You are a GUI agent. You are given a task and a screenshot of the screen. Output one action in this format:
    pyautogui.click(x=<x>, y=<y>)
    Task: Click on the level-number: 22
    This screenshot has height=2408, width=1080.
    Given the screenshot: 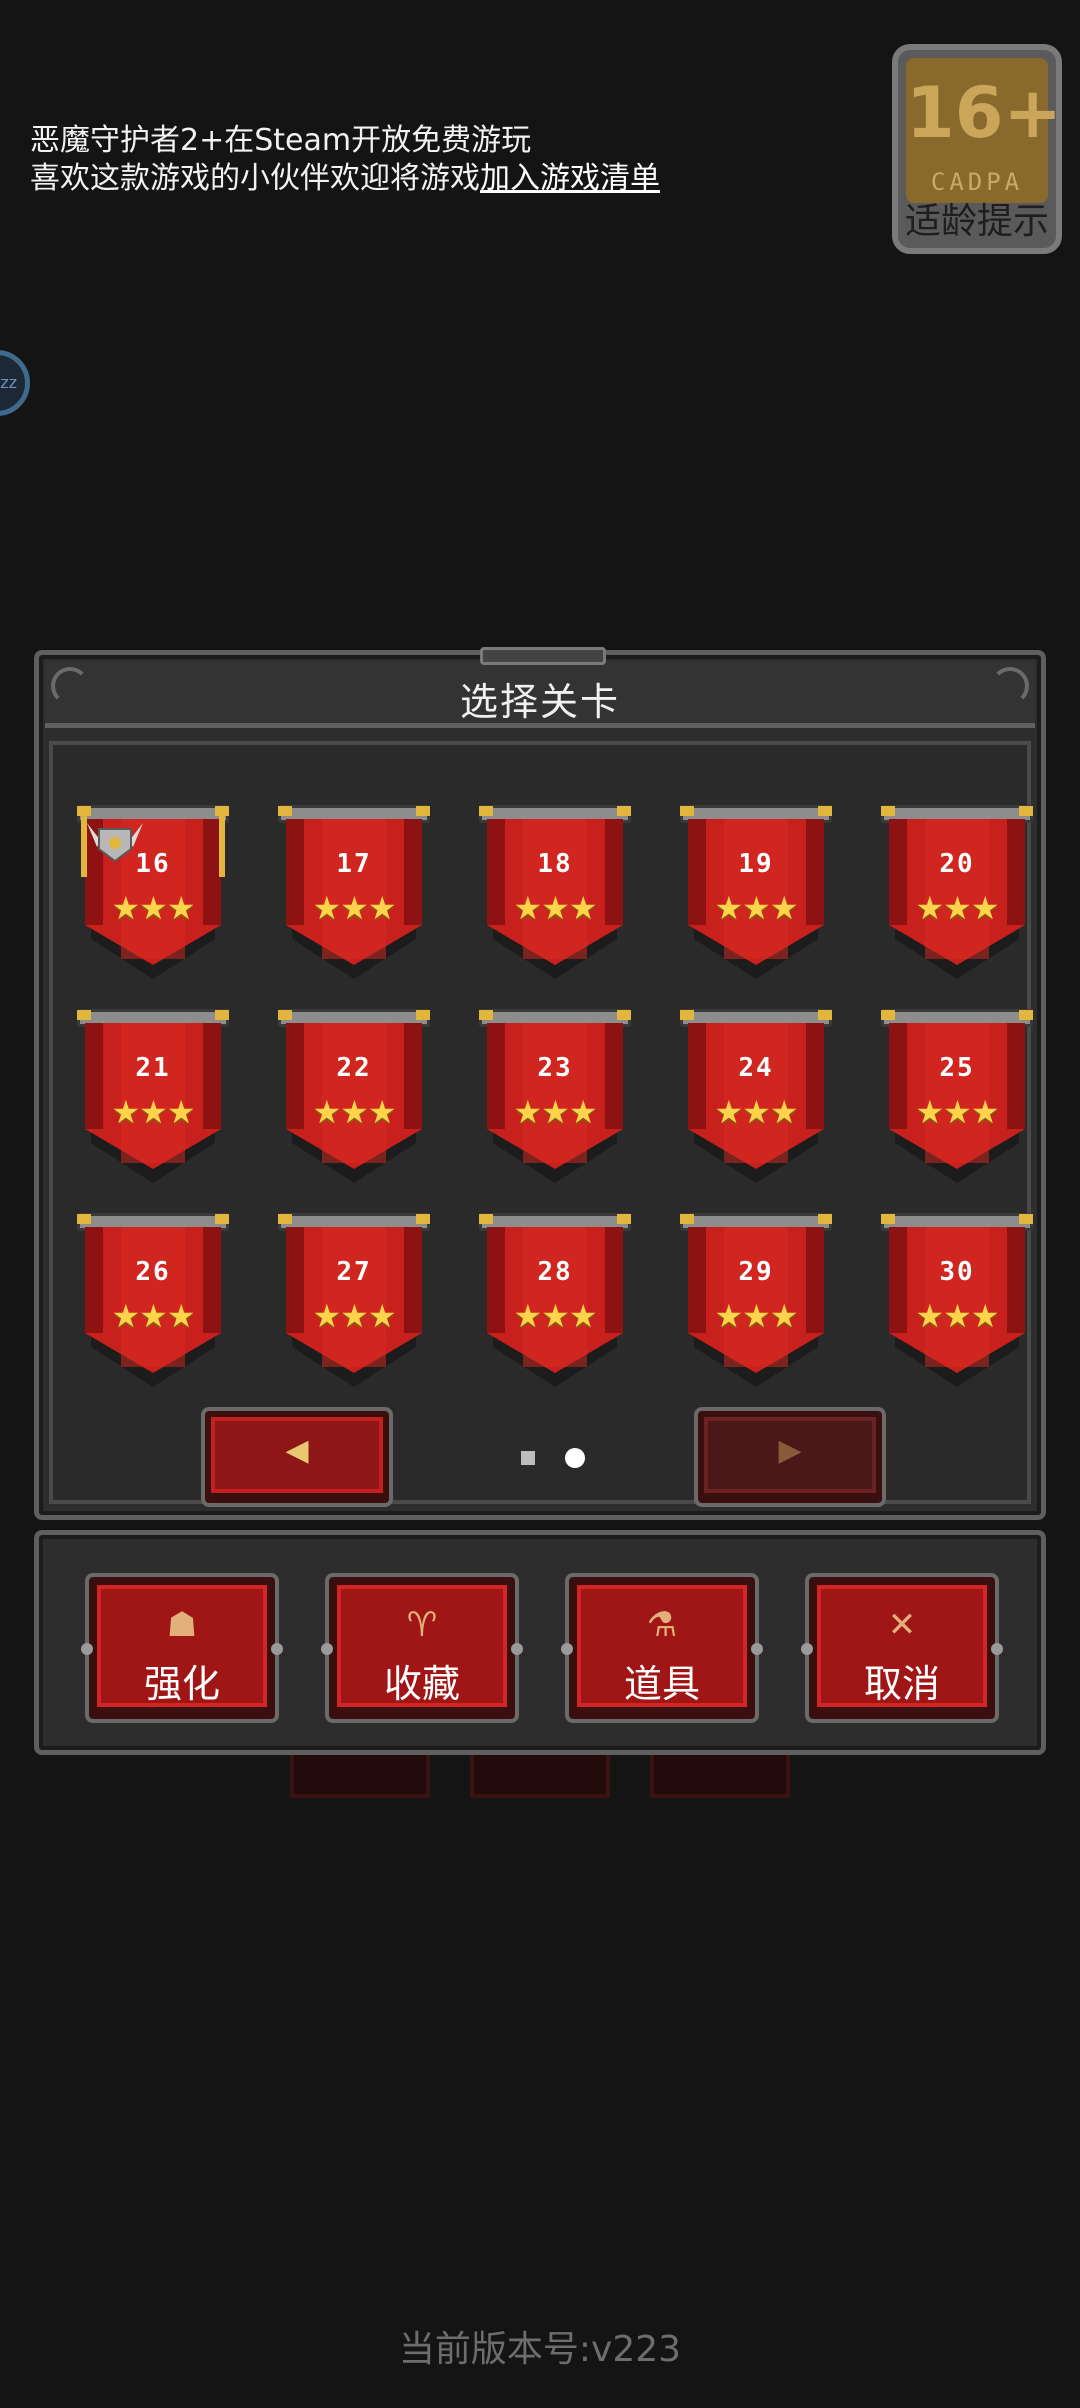 What is the action you would take?
    pyautogui.click(x=354, y=1068)
    